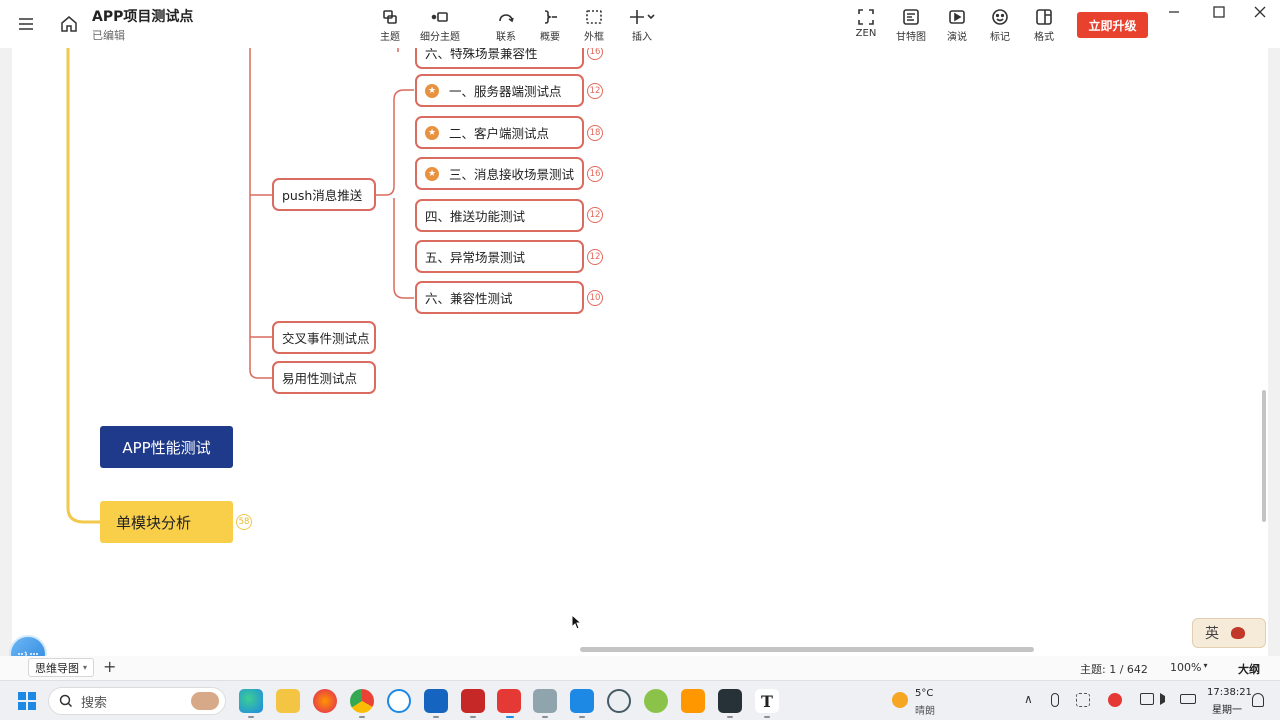 The height and width of the screenshot is (720, 1280). Describe the element at coordinates (957, 26) in the screenshot. I see `pitch-button: 演说` at that location.